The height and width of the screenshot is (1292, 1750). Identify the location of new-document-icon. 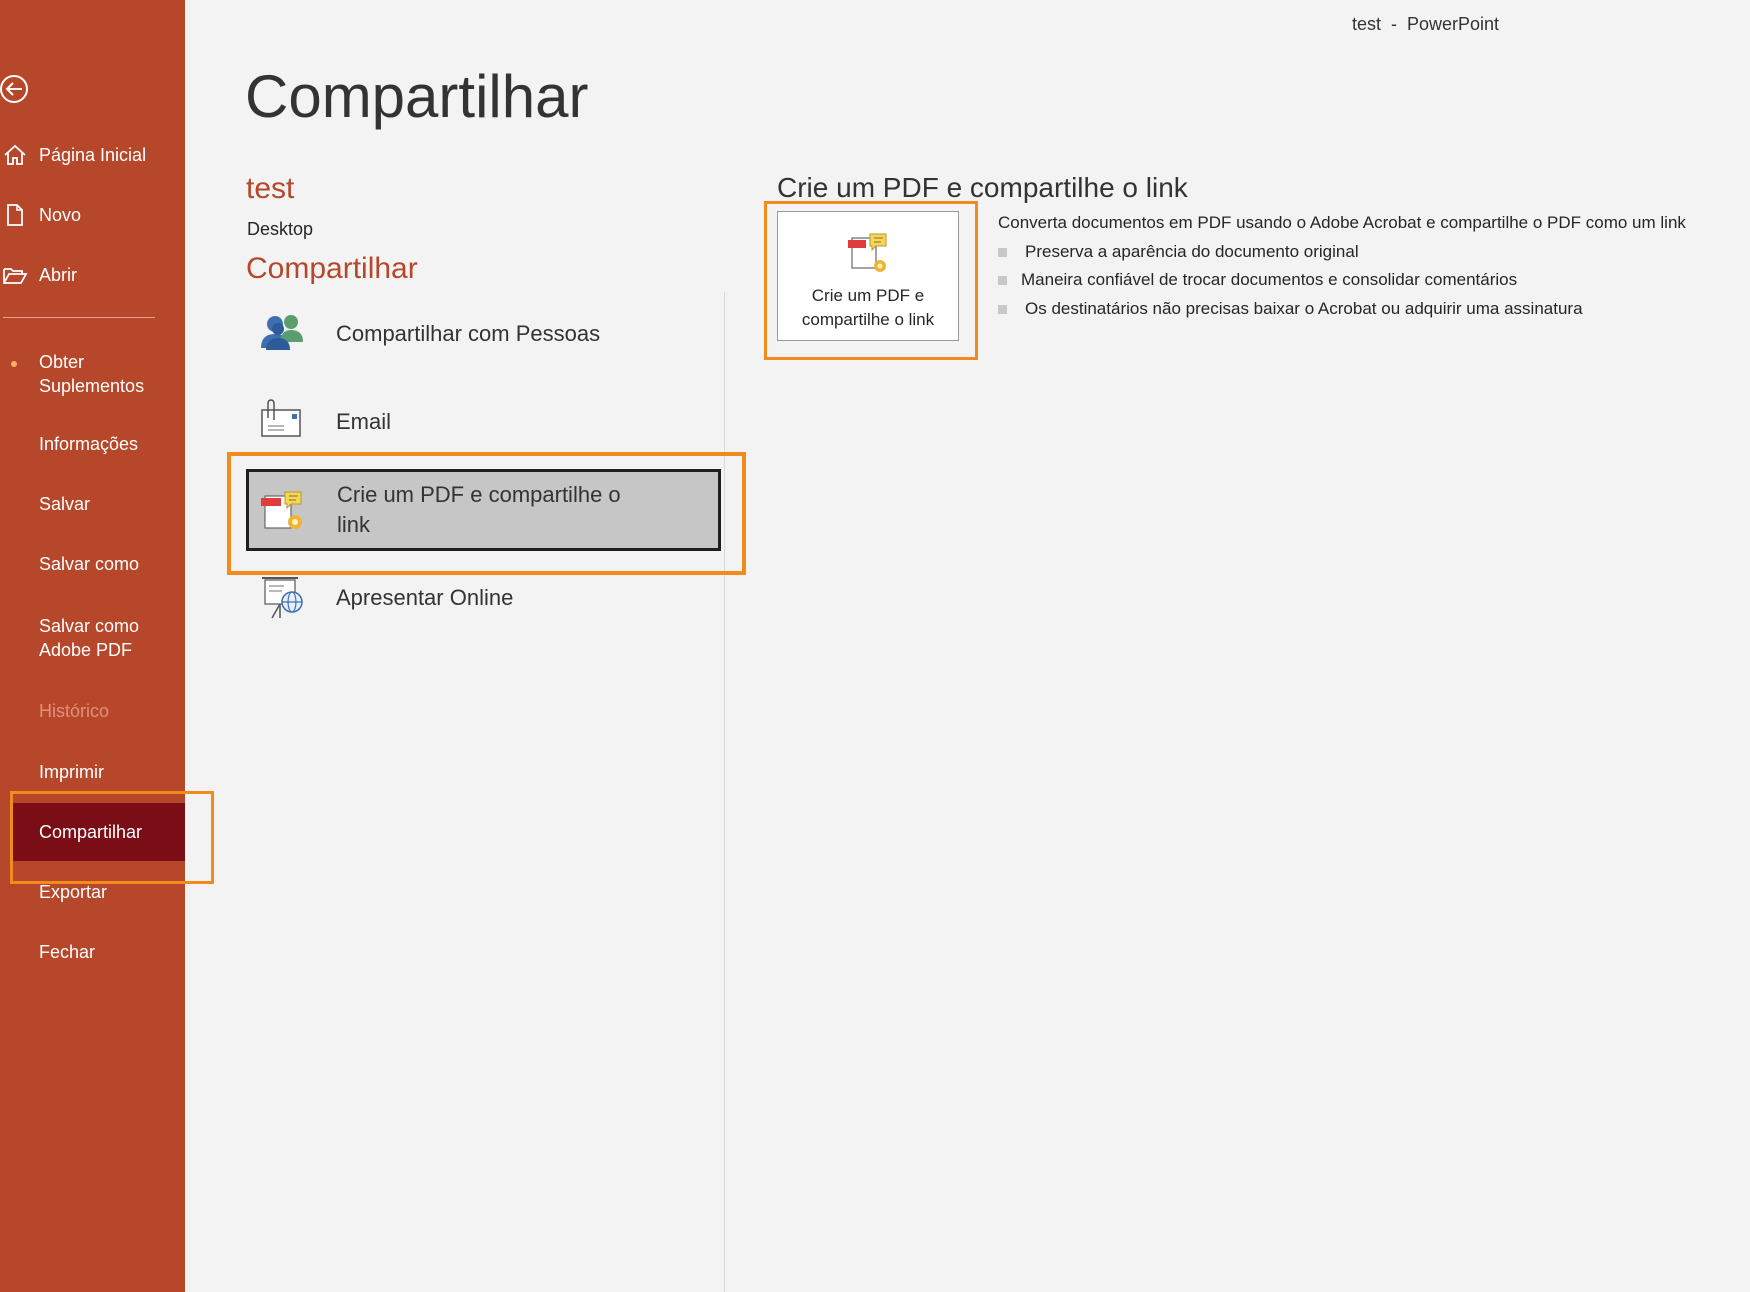
(15, 215).